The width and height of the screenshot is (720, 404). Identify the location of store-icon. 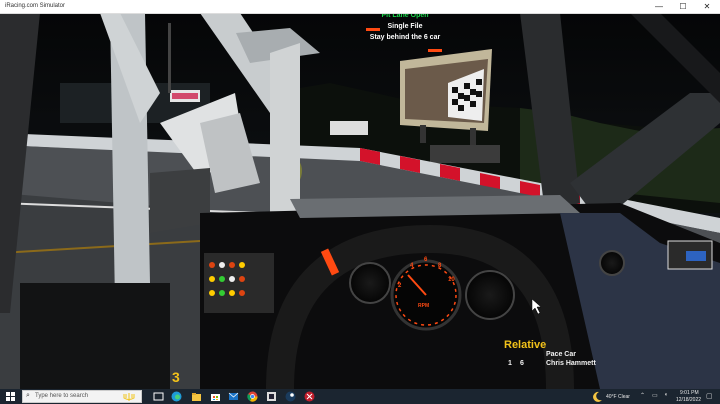
(215, 396).